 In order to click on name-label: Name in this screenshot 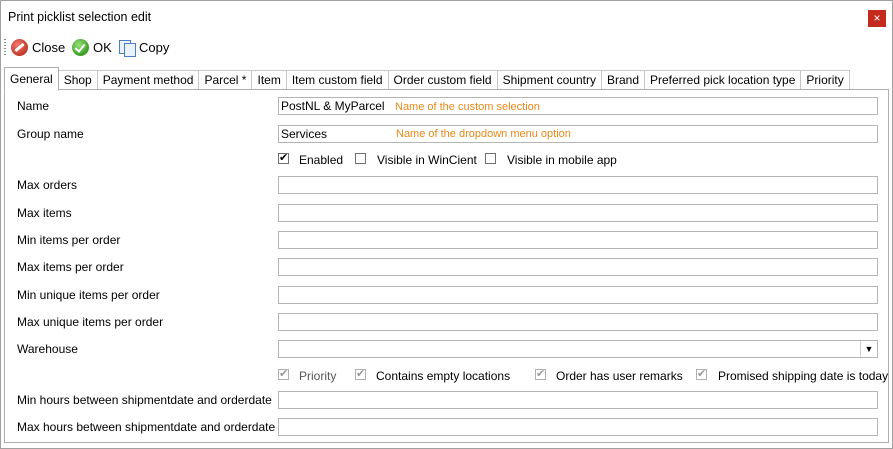, I will do `click(33, 106)`.